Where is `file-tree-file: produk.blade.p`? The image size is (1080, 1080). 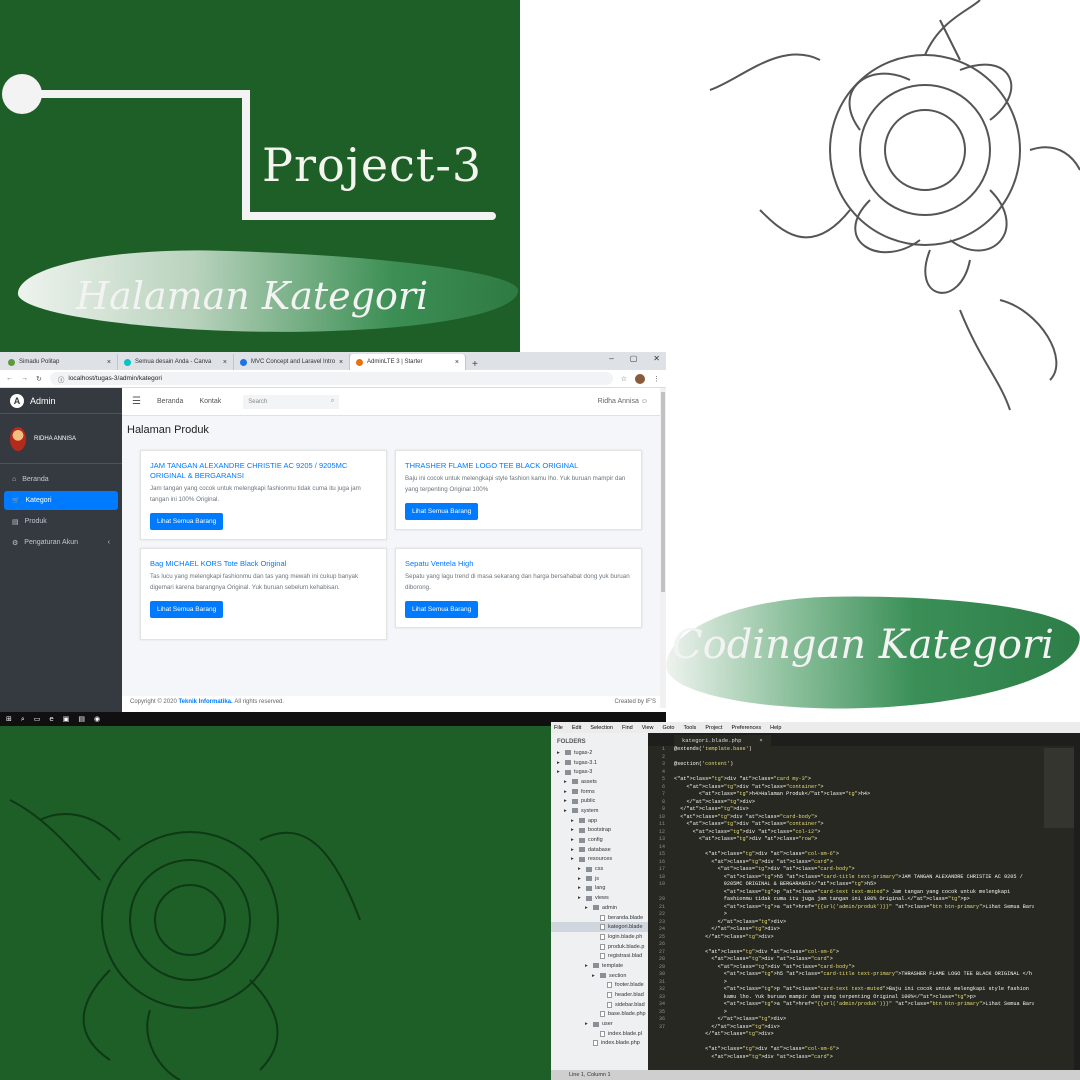 file-tree-file: produk.blade.p is located at coordinates (599, 947).